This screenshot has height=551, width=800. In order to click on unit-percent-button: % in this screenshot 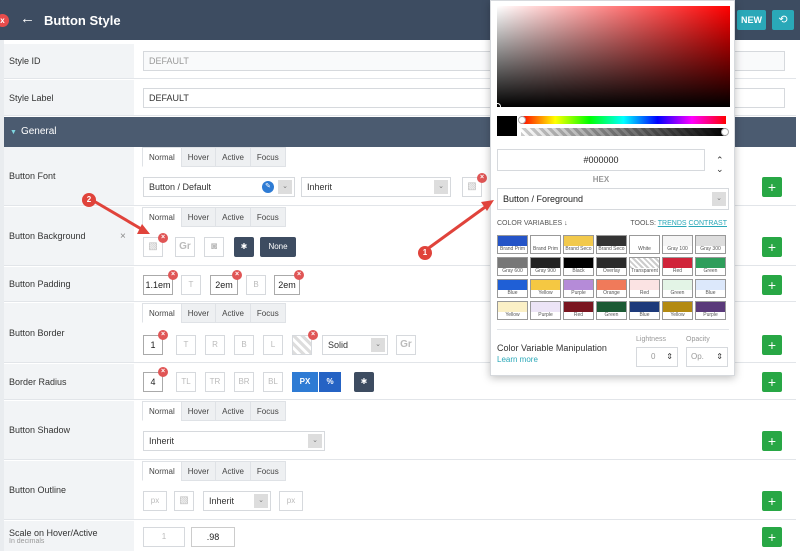, I will do `click(330, 382)`.